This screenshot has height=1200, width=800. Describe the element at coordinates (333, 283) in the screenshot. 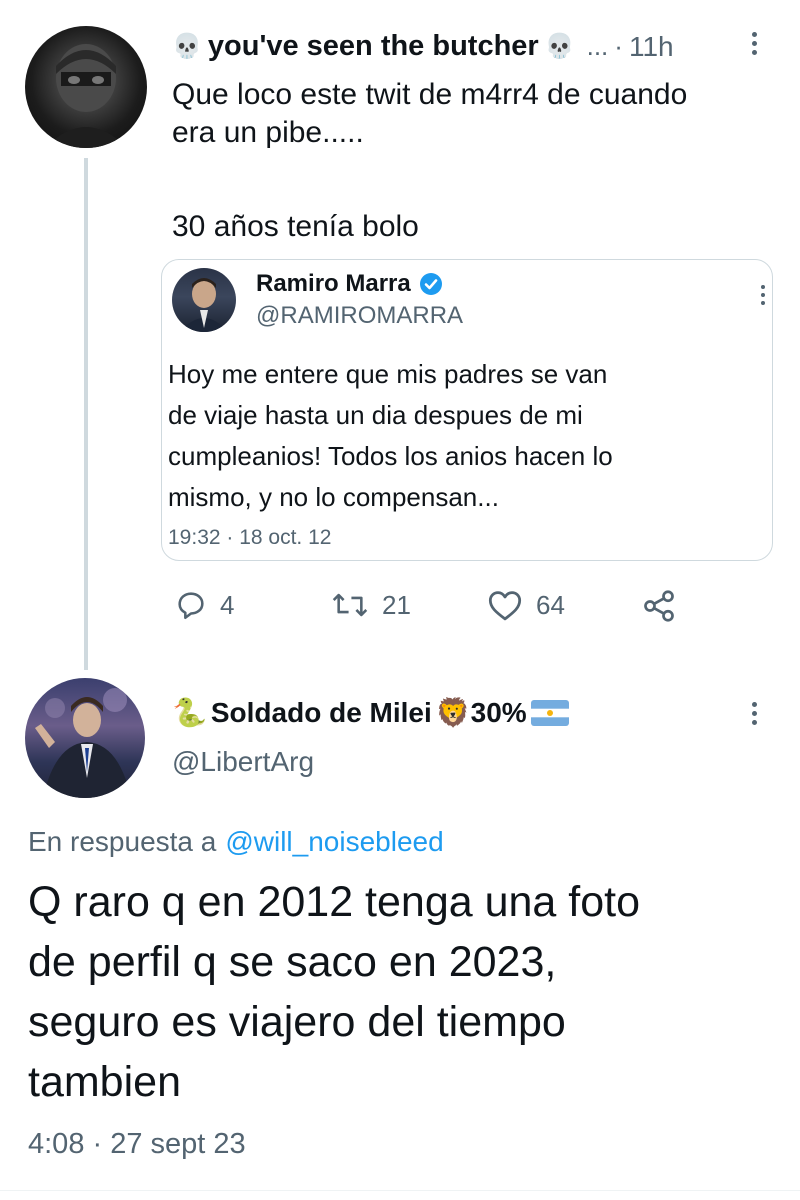

I see `quoted-author-name: Ramiro Marra` at that location.